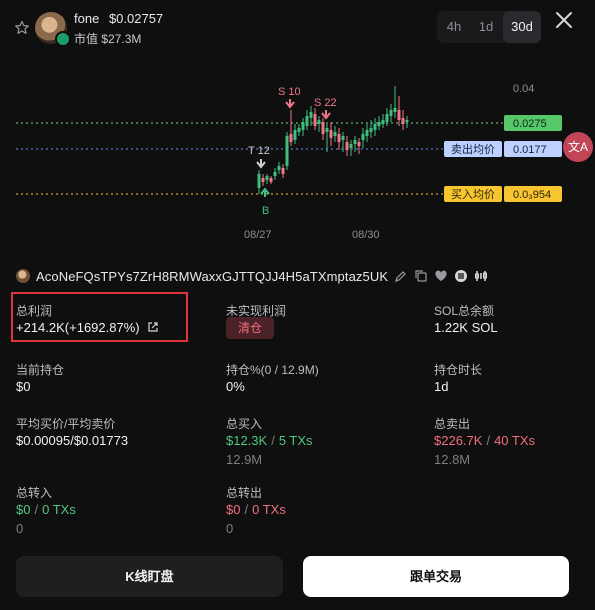 The height and width of the screenshot is (610, 595). What do you see at coordinates (235, 386) in the screenshot?
I see `position-pct-value: 0%` at bounding box center [235, 386].